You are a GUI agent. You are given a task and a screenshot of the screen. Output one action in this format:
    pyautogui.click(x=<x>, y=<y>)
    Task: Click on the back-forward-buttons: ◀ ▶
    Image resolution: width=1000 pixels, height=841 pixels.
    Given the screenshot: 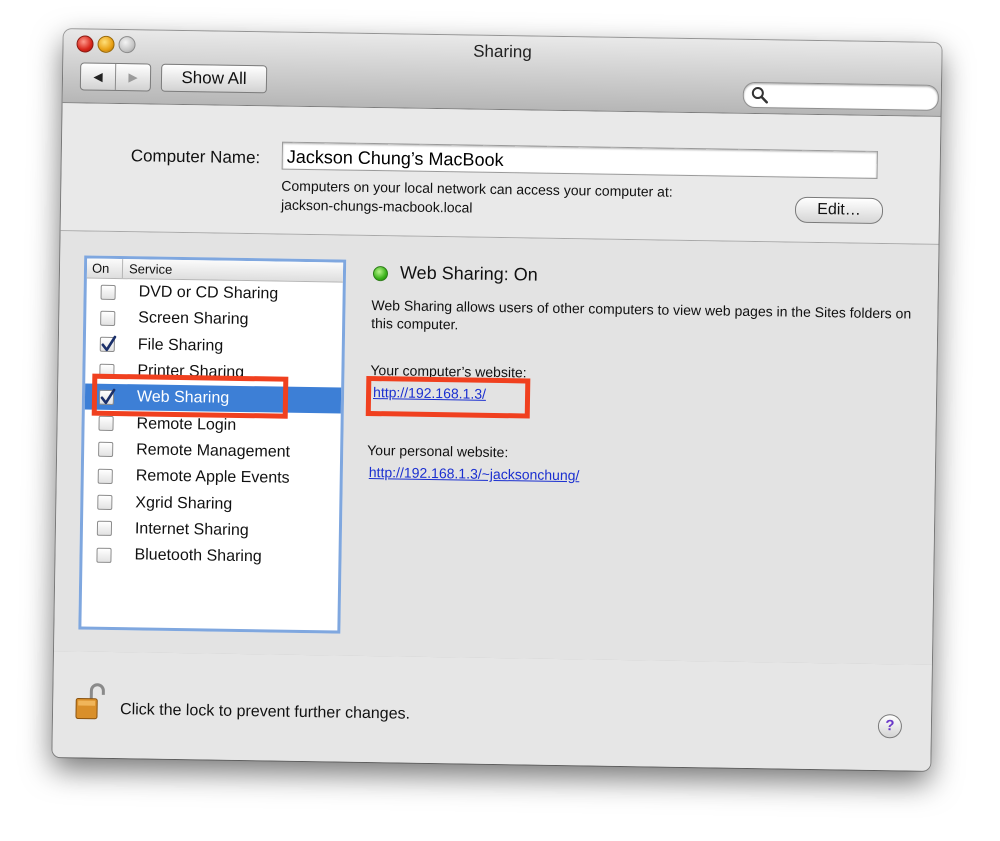 What is the action you would take?
    pyautogui.click(x=115, y=77)
    